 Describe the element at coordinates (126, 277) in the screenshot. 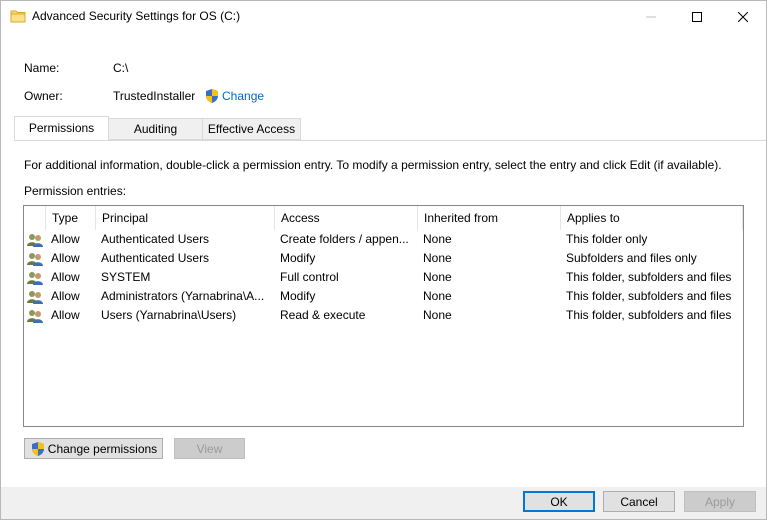

I see `cell-principal: SYSTEM` at that location.